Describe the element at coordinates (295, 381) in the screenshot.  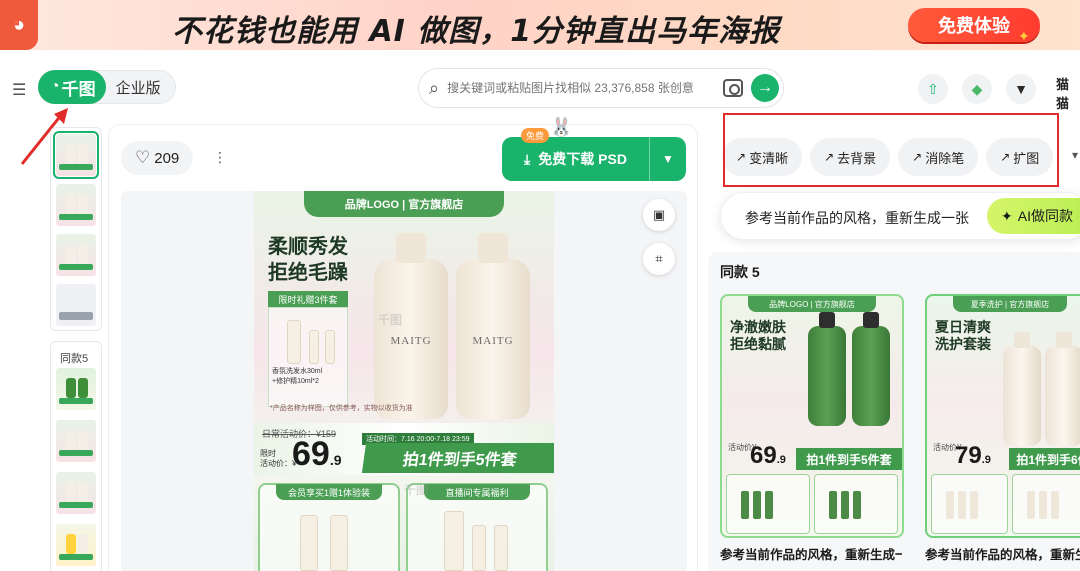
I see `gift-line-2: +修护精10ml*2` at that location.